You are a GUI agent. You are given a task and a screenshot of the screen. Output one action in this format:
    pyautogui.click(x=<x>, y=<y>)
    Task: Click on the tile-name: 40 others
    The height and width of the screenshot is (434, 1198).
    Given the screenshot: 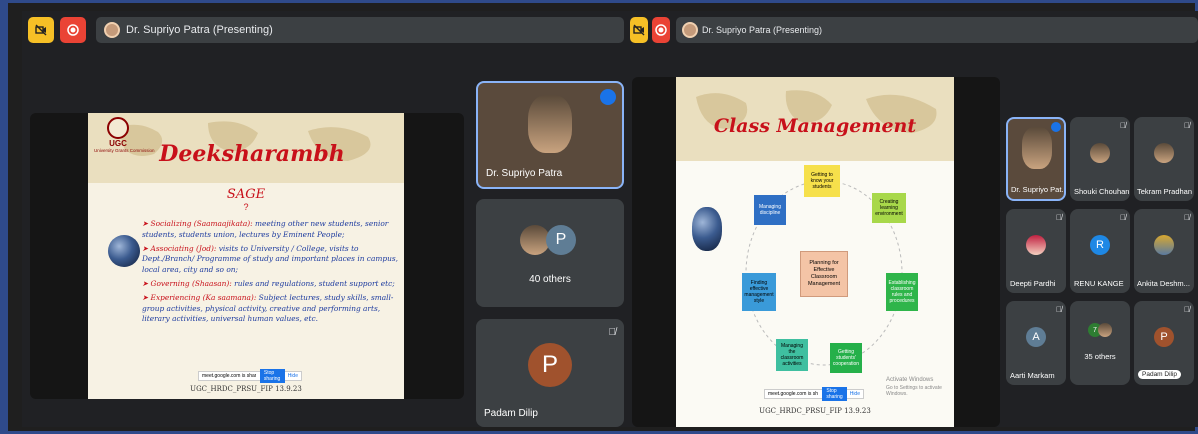 What is the action you would take?
    pyautogui.click(x=550, y=279)
    